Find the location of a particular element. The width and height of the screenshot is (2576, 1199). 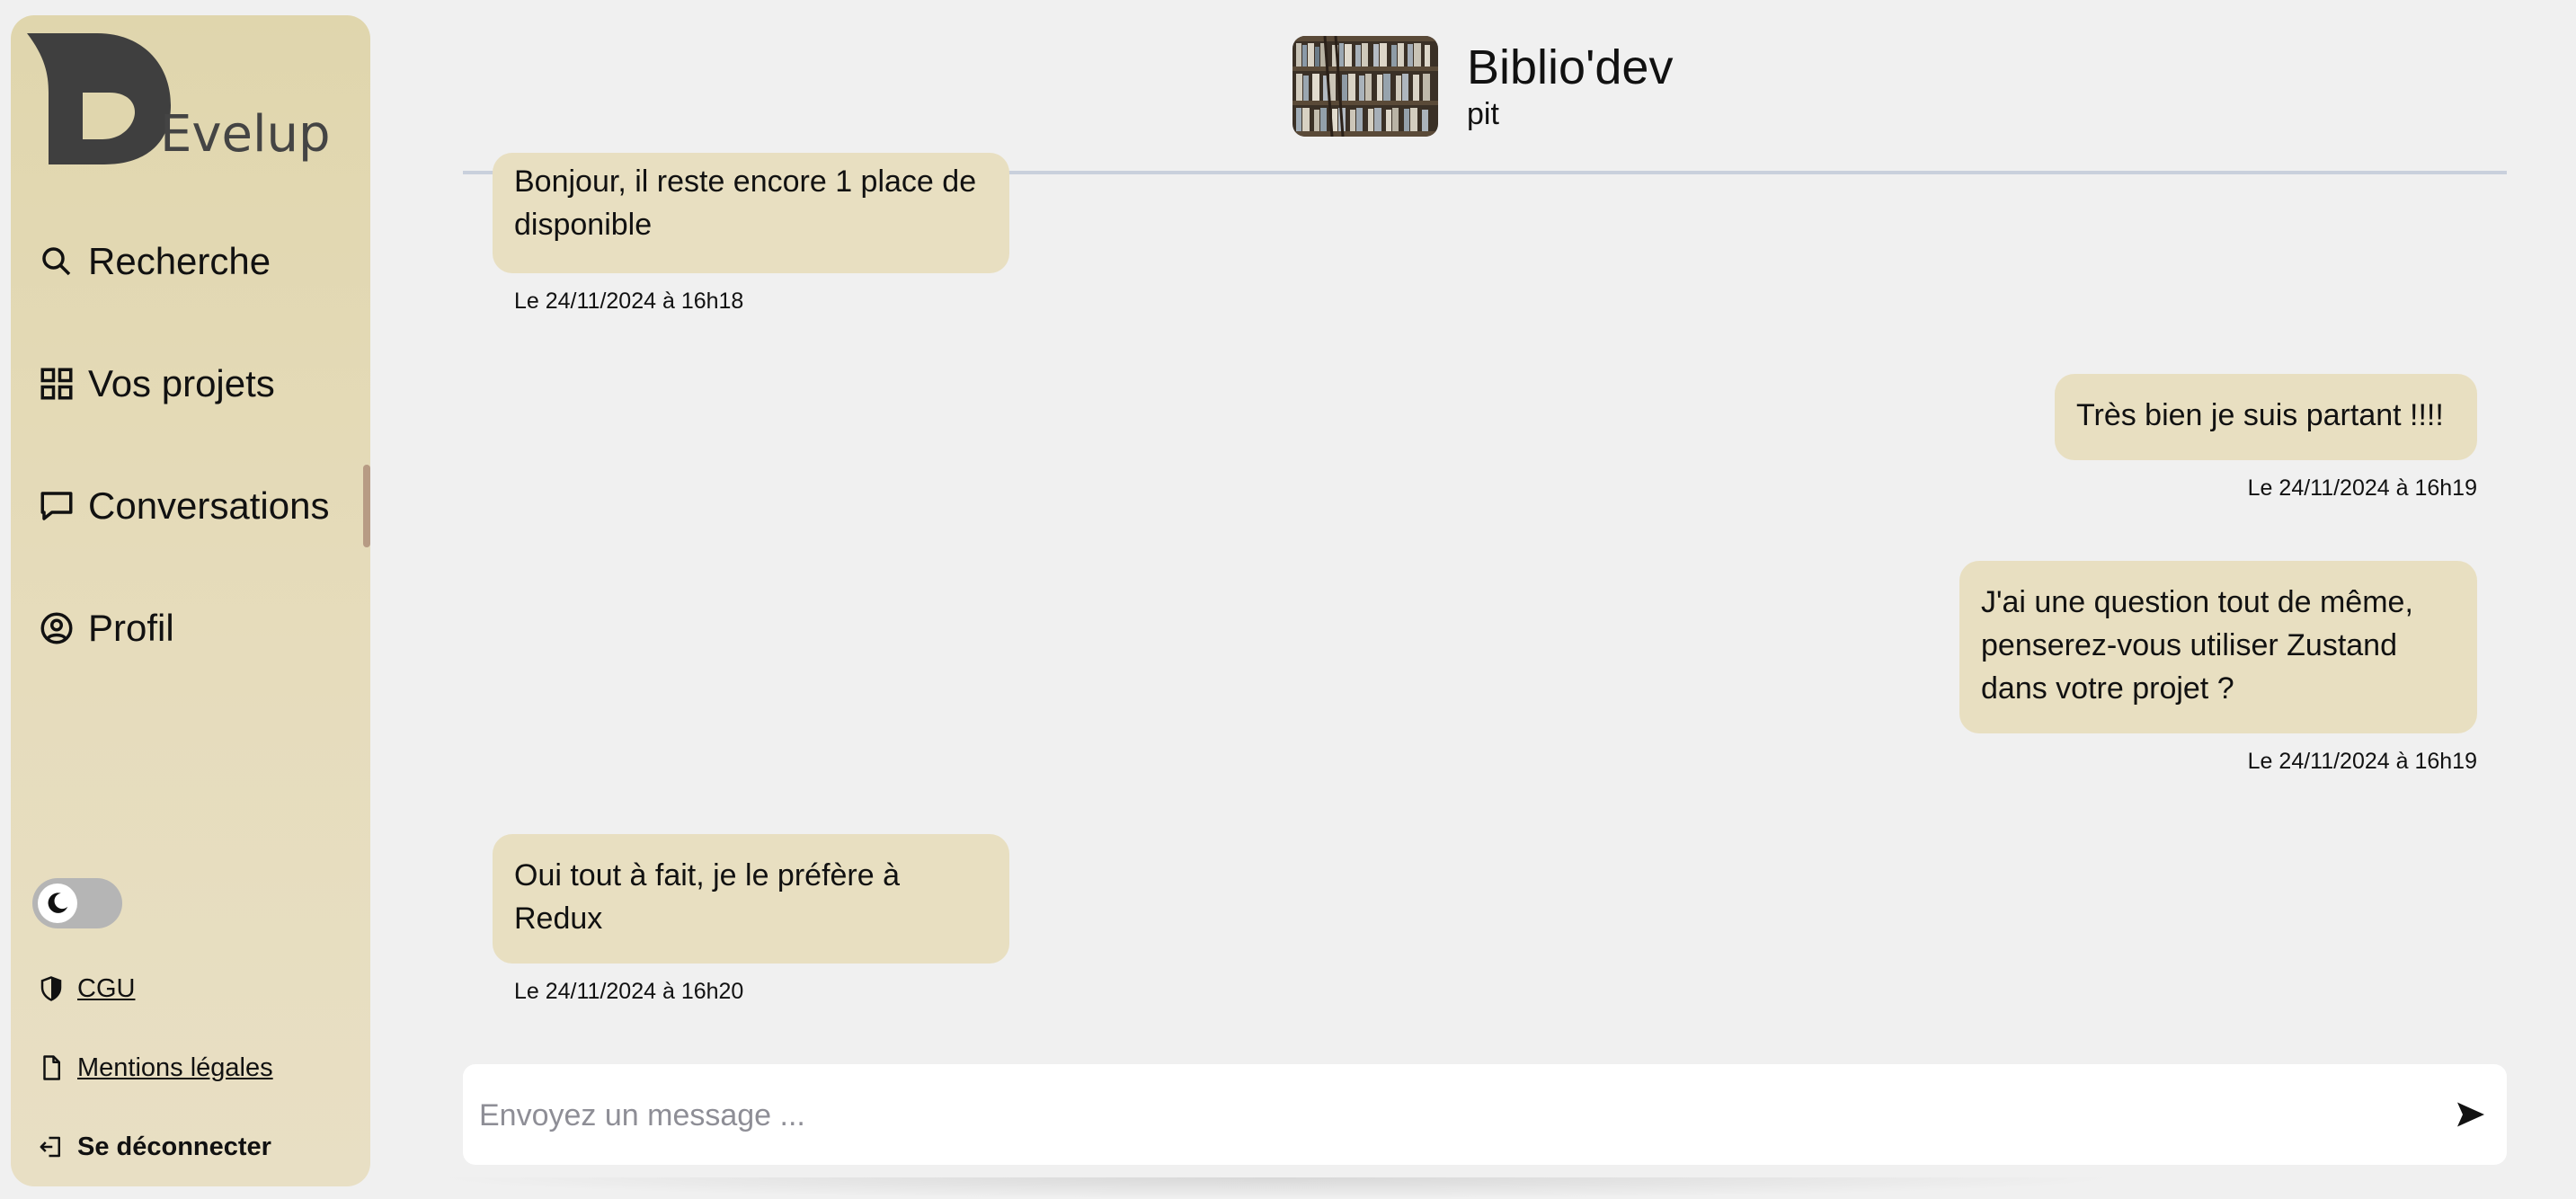

chat-icon is located at coordinates (56, 506).